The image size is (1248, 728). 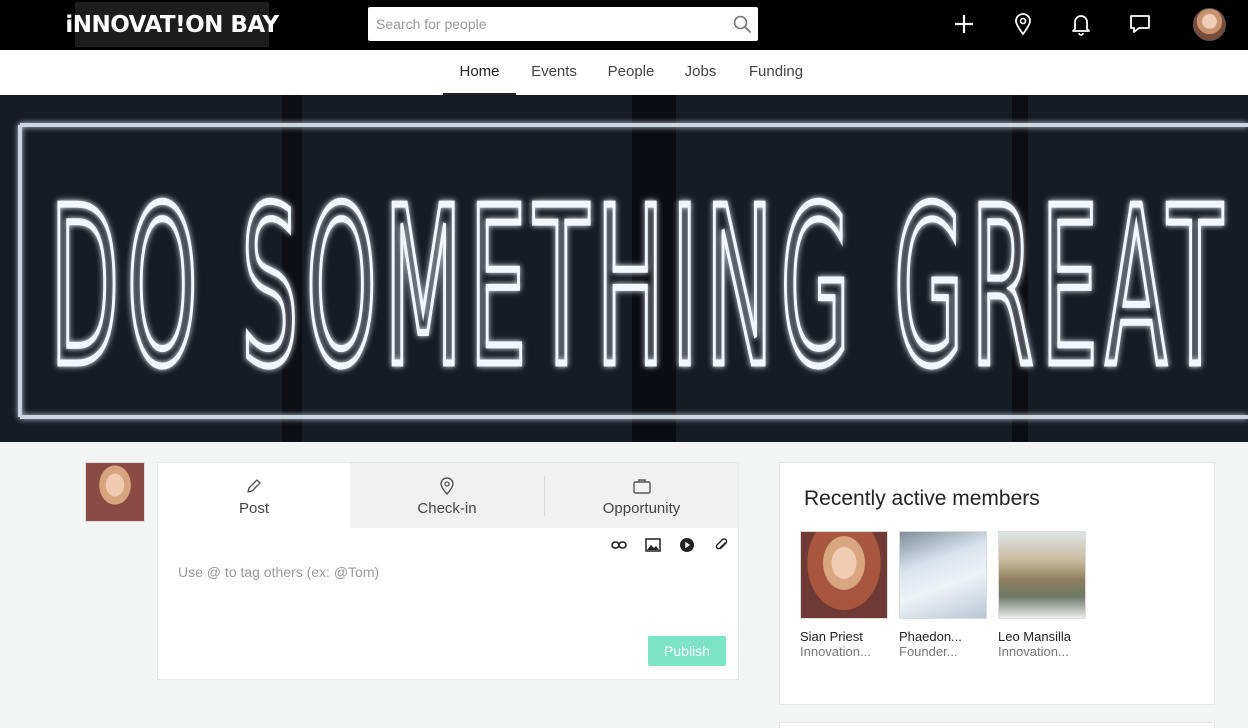 What do you see at coordinates (172, 24) in the screenshot?
I see `logo: iNNOVAT!ON BAY` at bounding box center [172, 24].